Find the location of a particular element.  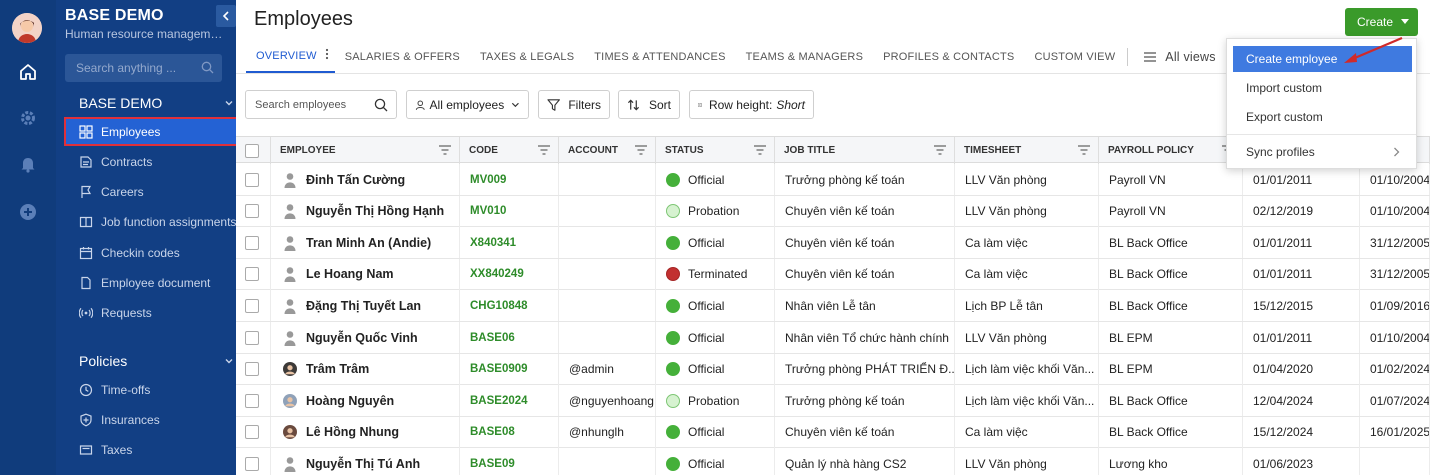

home-icon is located at coordinates (28, 72).